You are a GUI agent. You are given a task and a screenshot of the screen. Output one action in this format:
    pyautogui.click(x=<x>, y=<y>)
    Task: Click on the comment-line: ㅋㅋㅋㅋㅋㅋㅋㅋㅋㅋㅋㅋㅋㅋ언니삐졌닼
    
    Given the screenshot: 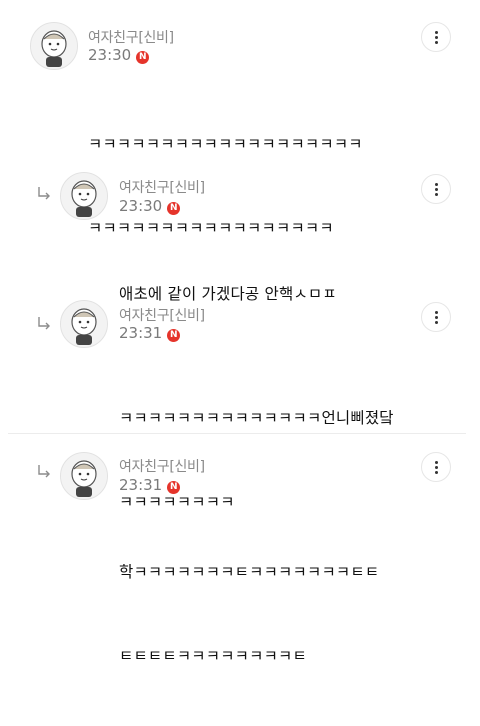 What is the action you would take?
    pyautogui.click(x=256, y=418)
    